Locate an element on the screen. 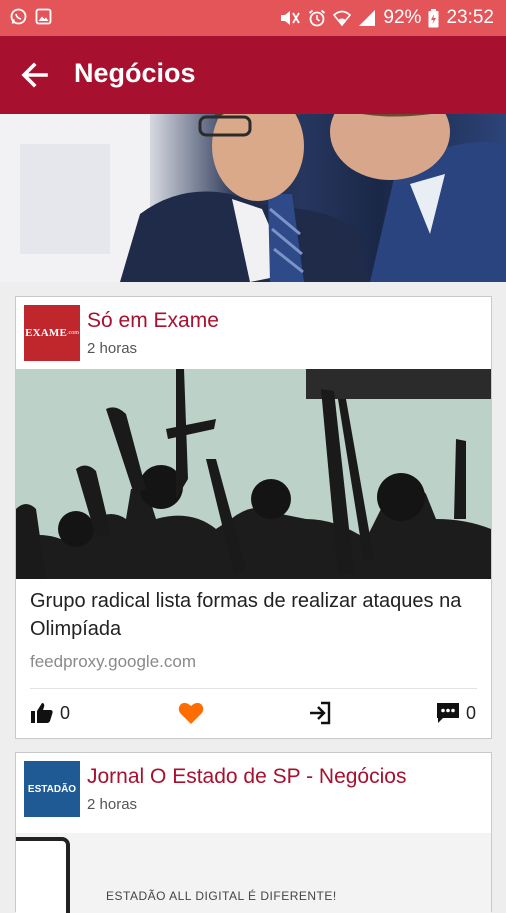 The width and height of the screenshot is (506, 913). mute-icon is located at coordinates (291, 18).